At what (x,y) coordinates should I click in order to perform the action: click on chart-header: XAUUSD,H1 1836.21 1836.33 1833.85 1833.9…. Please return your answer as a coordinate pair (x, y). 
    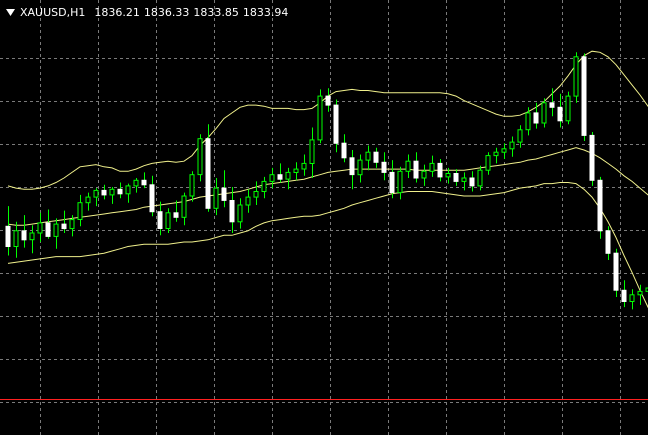
    Looking at the image, I should click on (146, 12).